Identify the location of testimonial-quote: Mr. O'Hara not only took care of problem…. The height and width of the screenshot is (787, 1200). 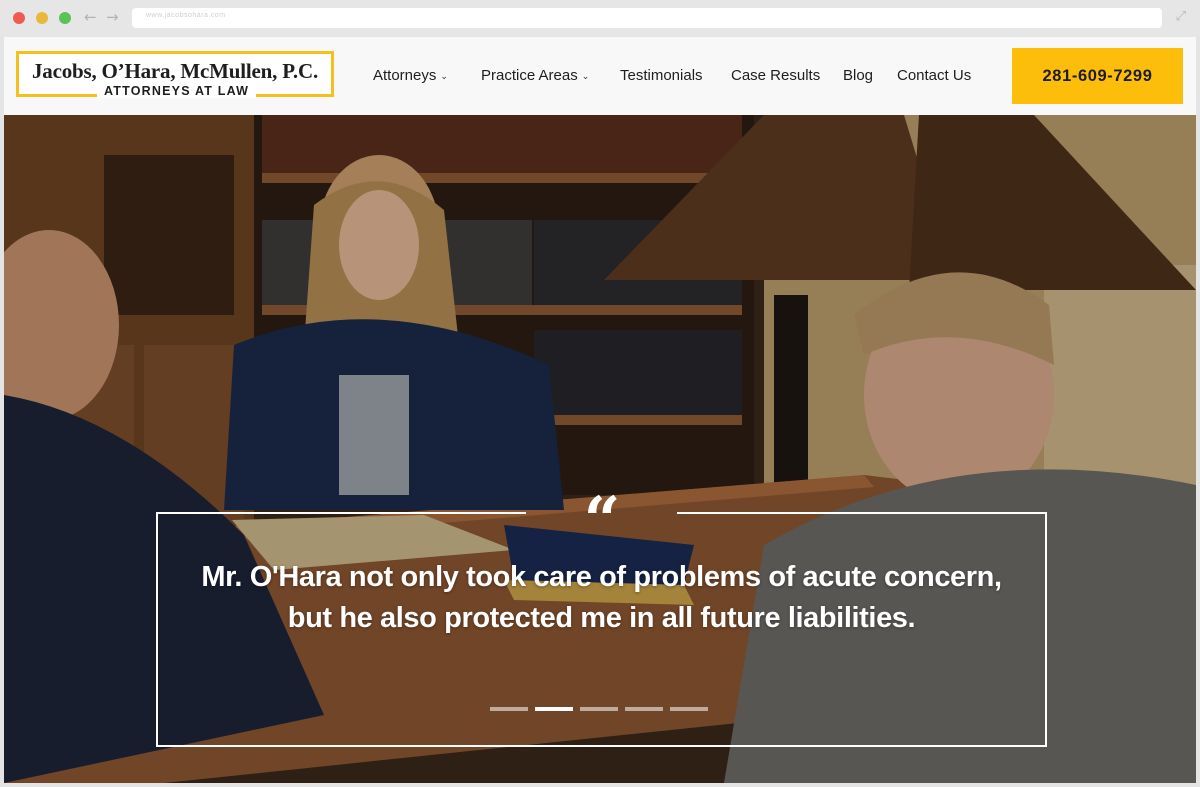
(601, 597).